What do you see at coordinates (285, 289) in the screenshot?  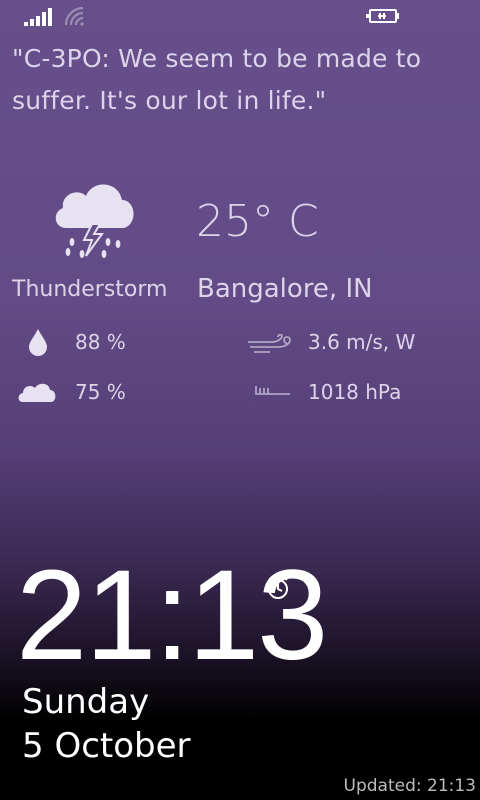 I see `location: Bangalore, IN` at bounding box center [285, 289].